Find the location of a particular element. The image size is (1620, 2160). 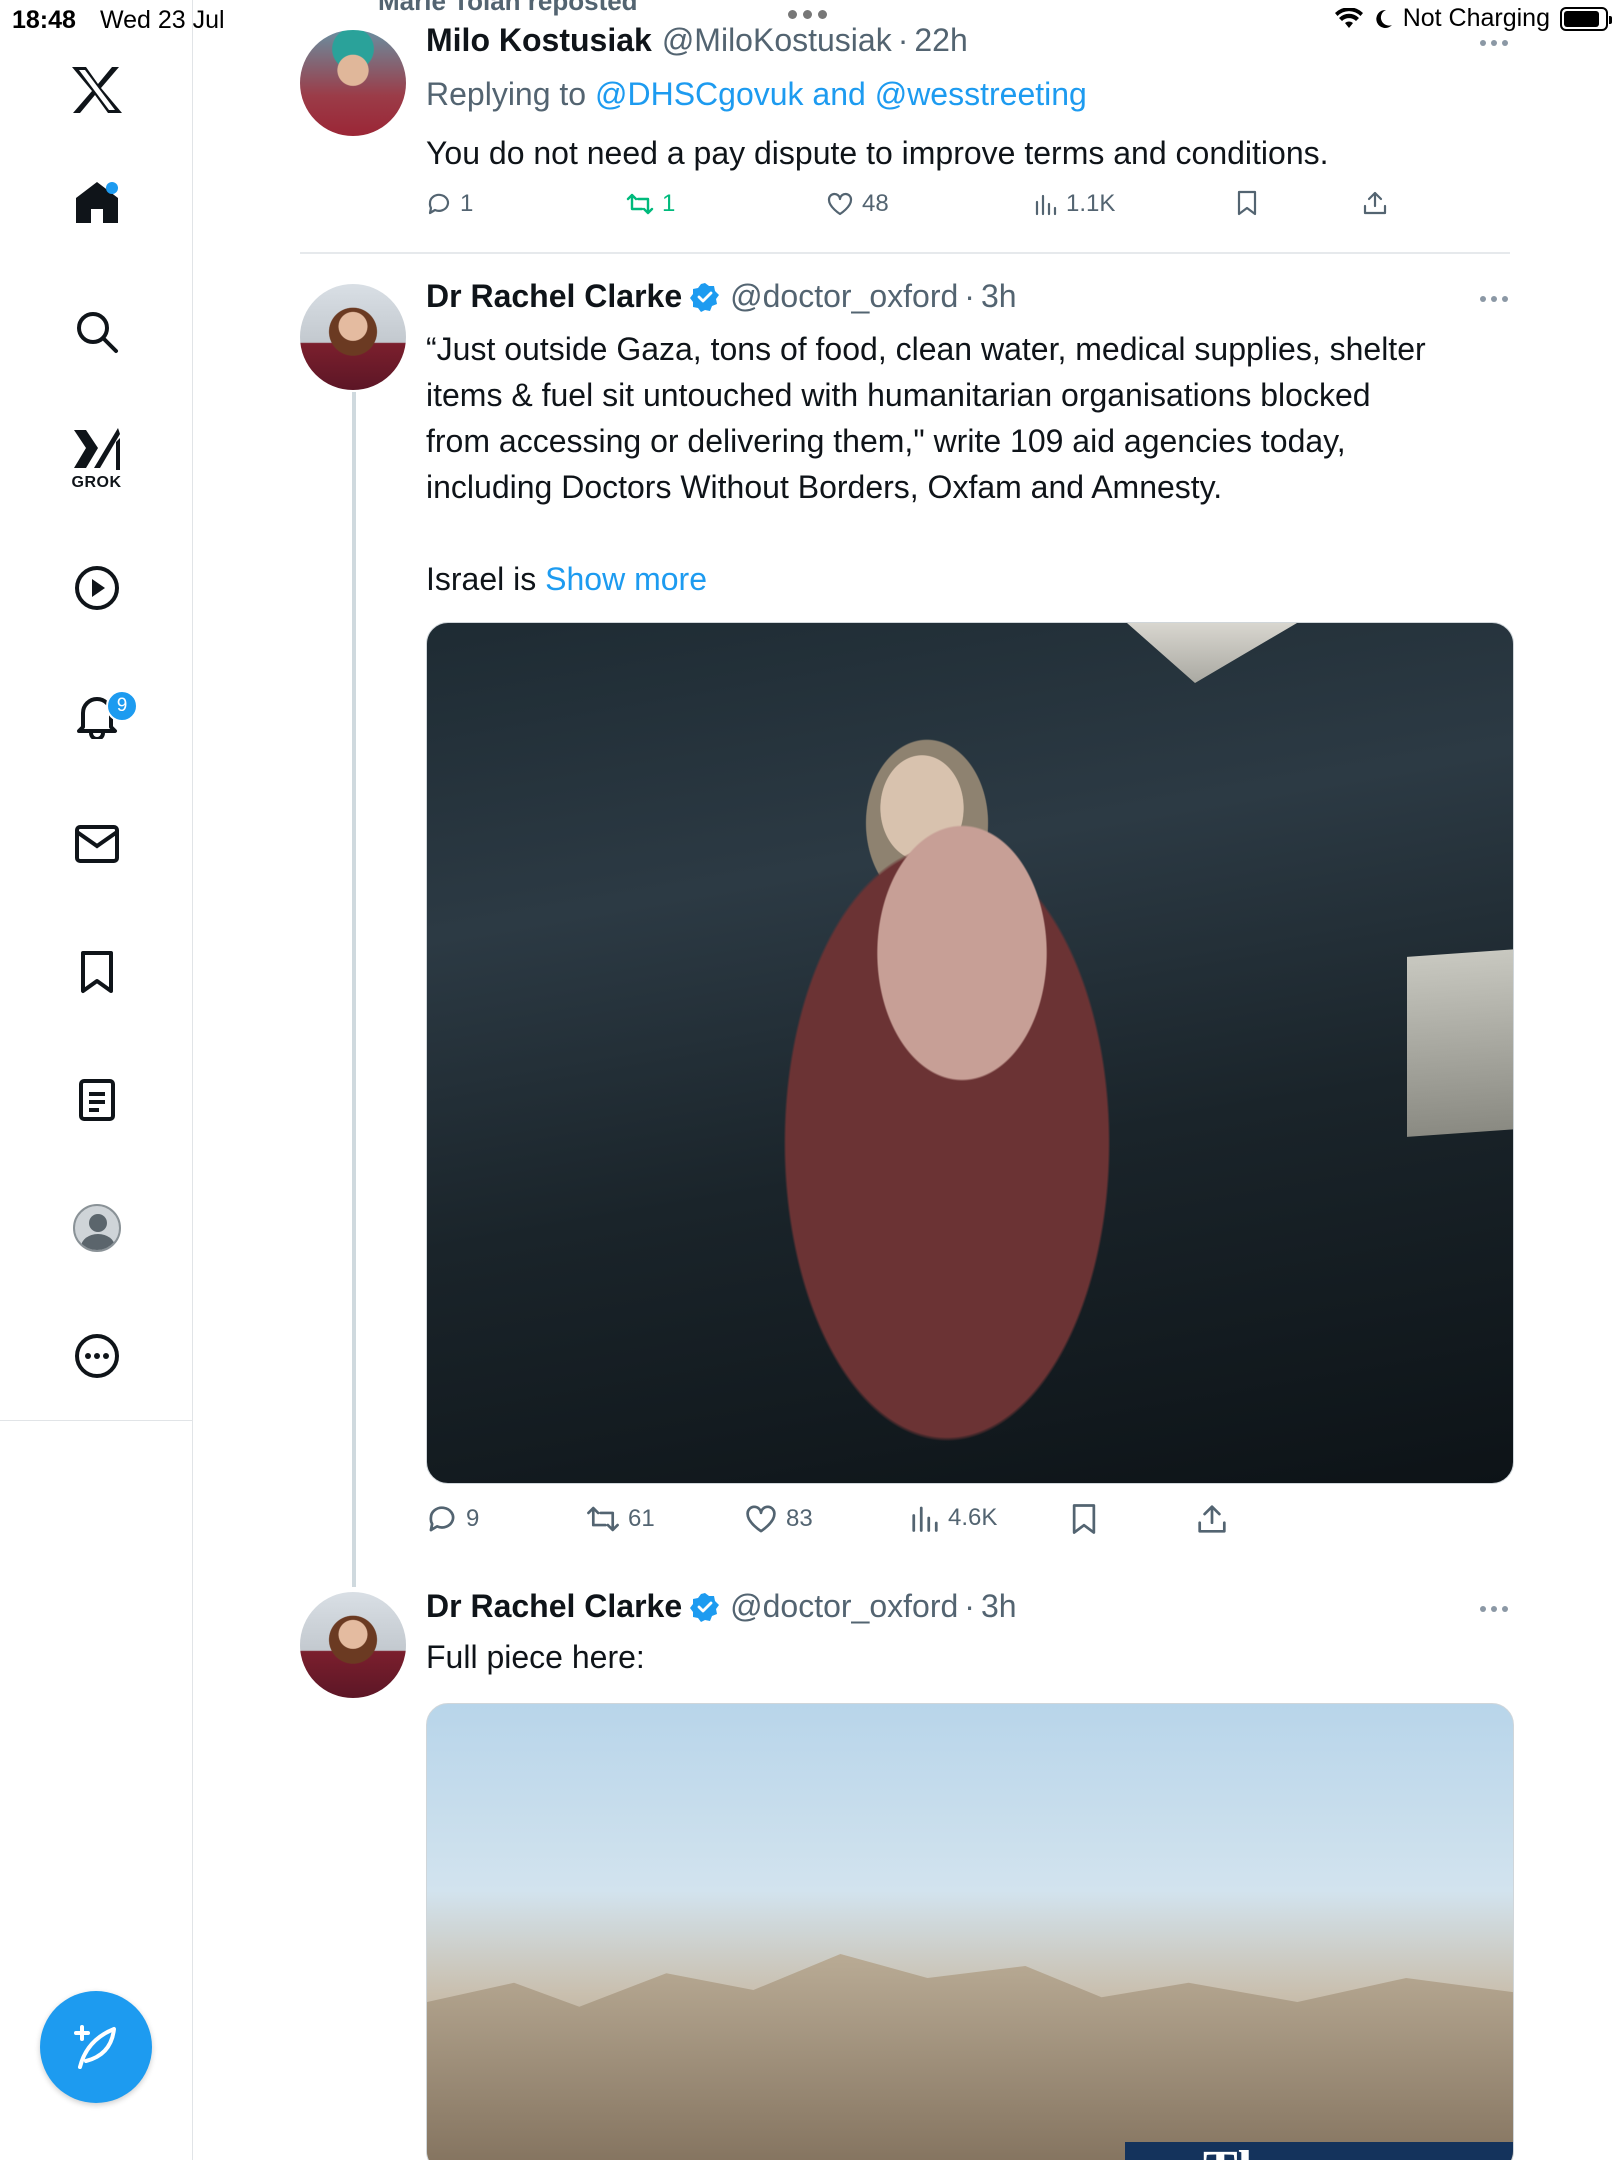

sidebar: GROK 9 is located at coordinates (96, 1080).